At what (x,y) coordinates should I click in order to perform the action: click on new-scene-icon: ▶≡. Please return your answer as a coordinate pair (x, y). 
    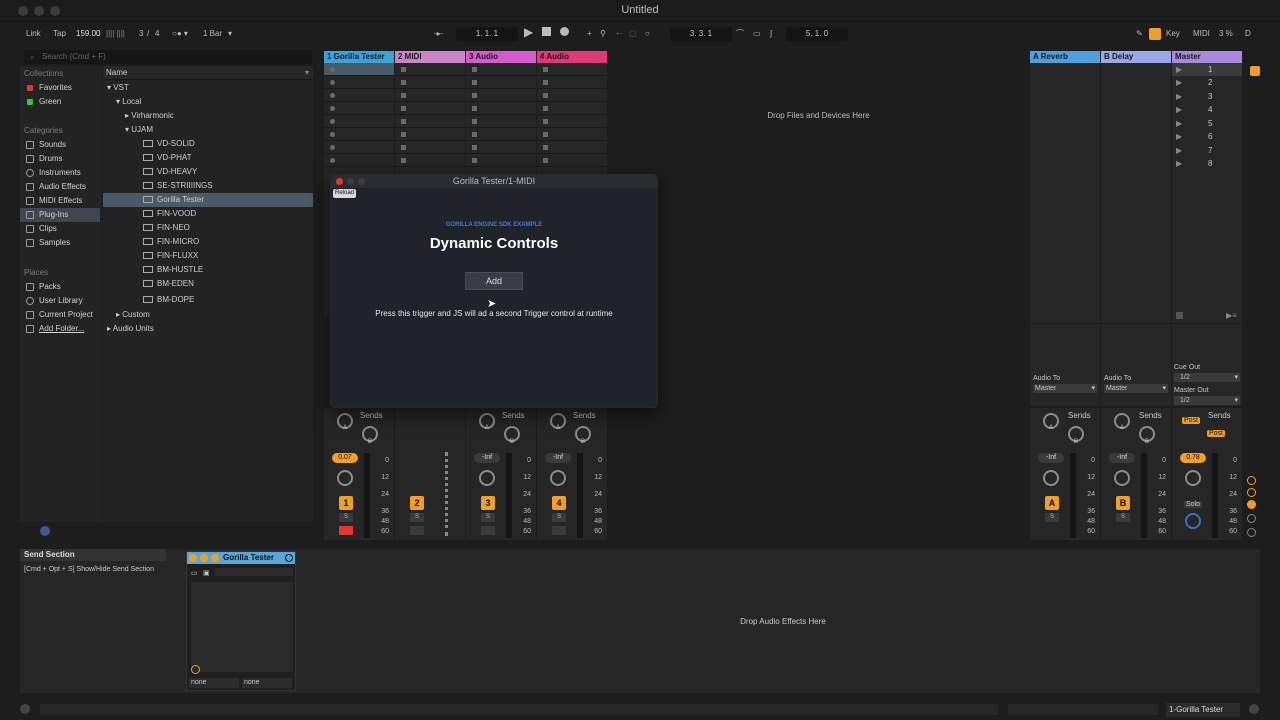
    Looking at the image, I should click on (1231, 315).